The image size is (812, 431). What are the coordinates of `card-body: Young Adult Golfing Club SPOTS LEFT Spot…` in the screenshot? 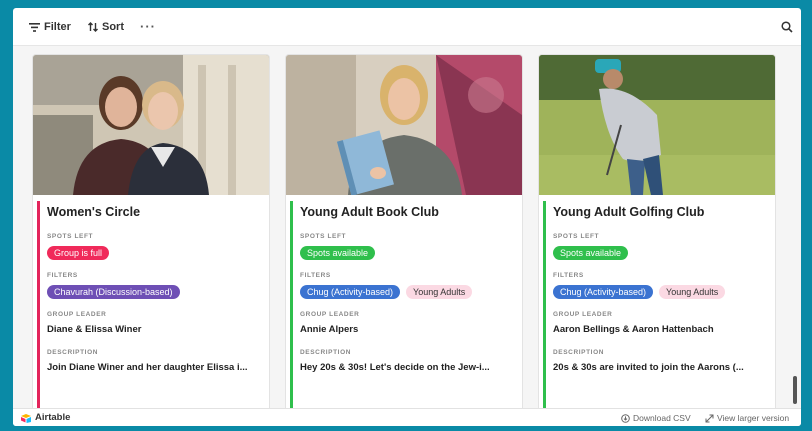 It's located at (660, 288).